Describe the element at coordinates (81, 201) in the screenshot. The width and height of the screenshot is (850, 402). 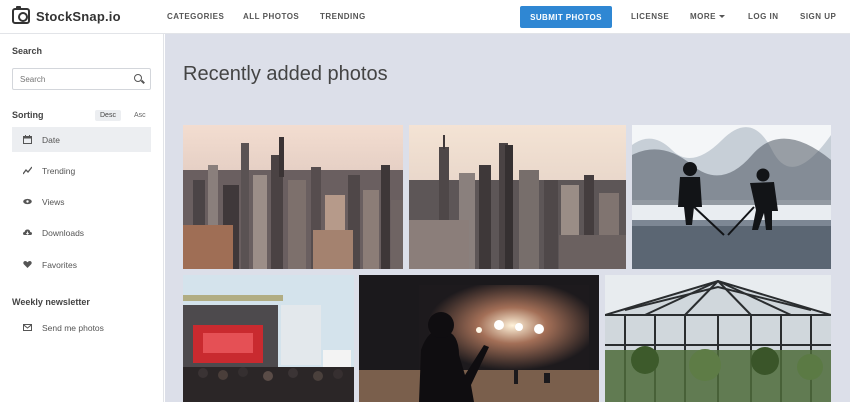
I see `sort-item-views: Views` at that location.